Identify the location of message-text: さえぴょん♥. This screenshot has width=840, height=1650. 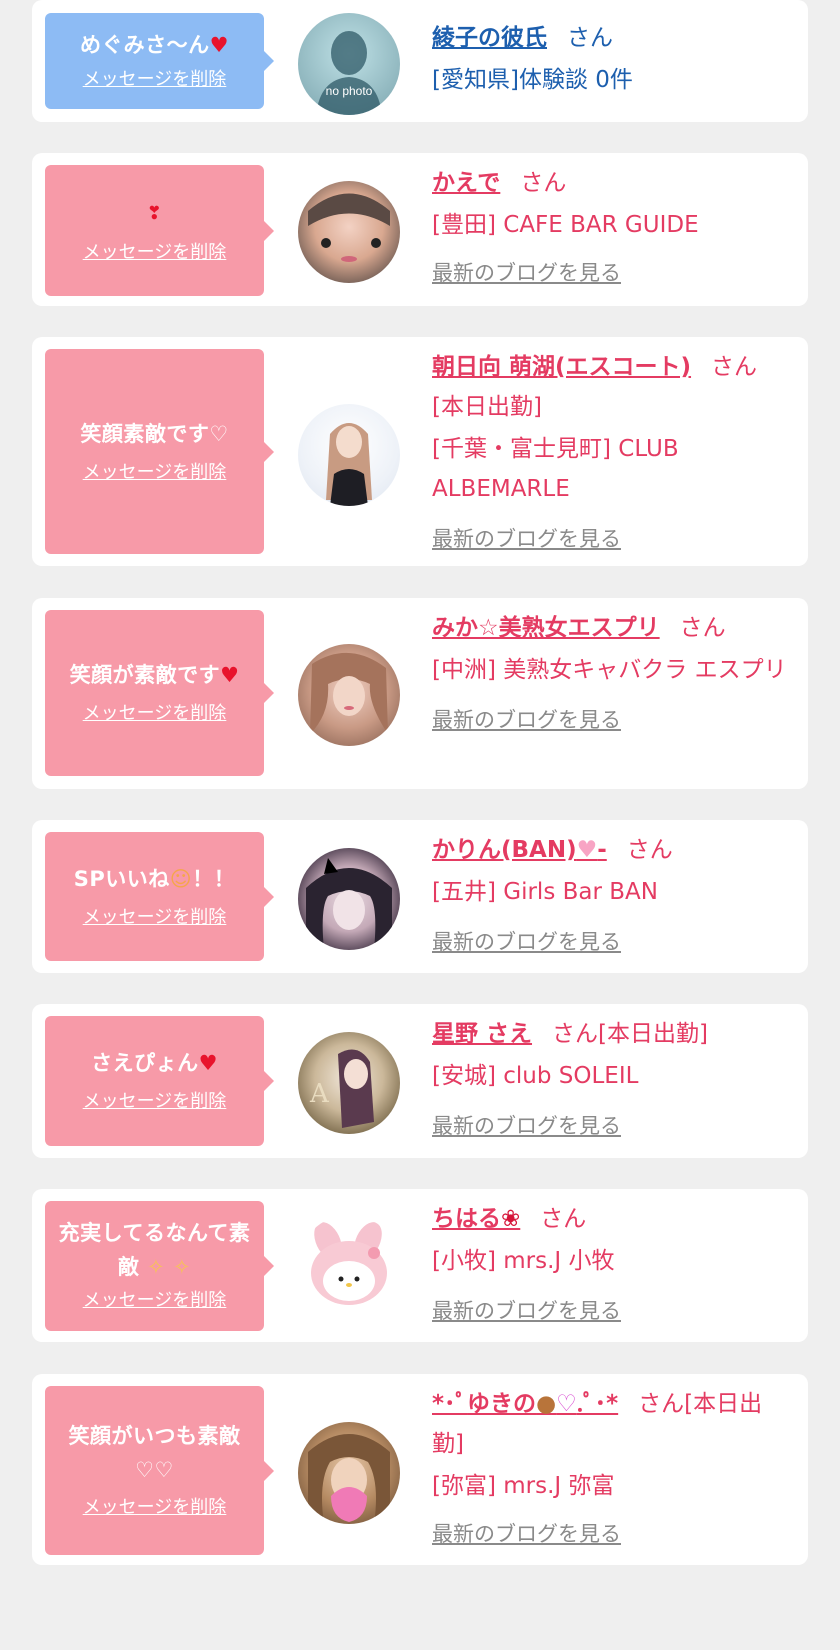
(154, 1063).